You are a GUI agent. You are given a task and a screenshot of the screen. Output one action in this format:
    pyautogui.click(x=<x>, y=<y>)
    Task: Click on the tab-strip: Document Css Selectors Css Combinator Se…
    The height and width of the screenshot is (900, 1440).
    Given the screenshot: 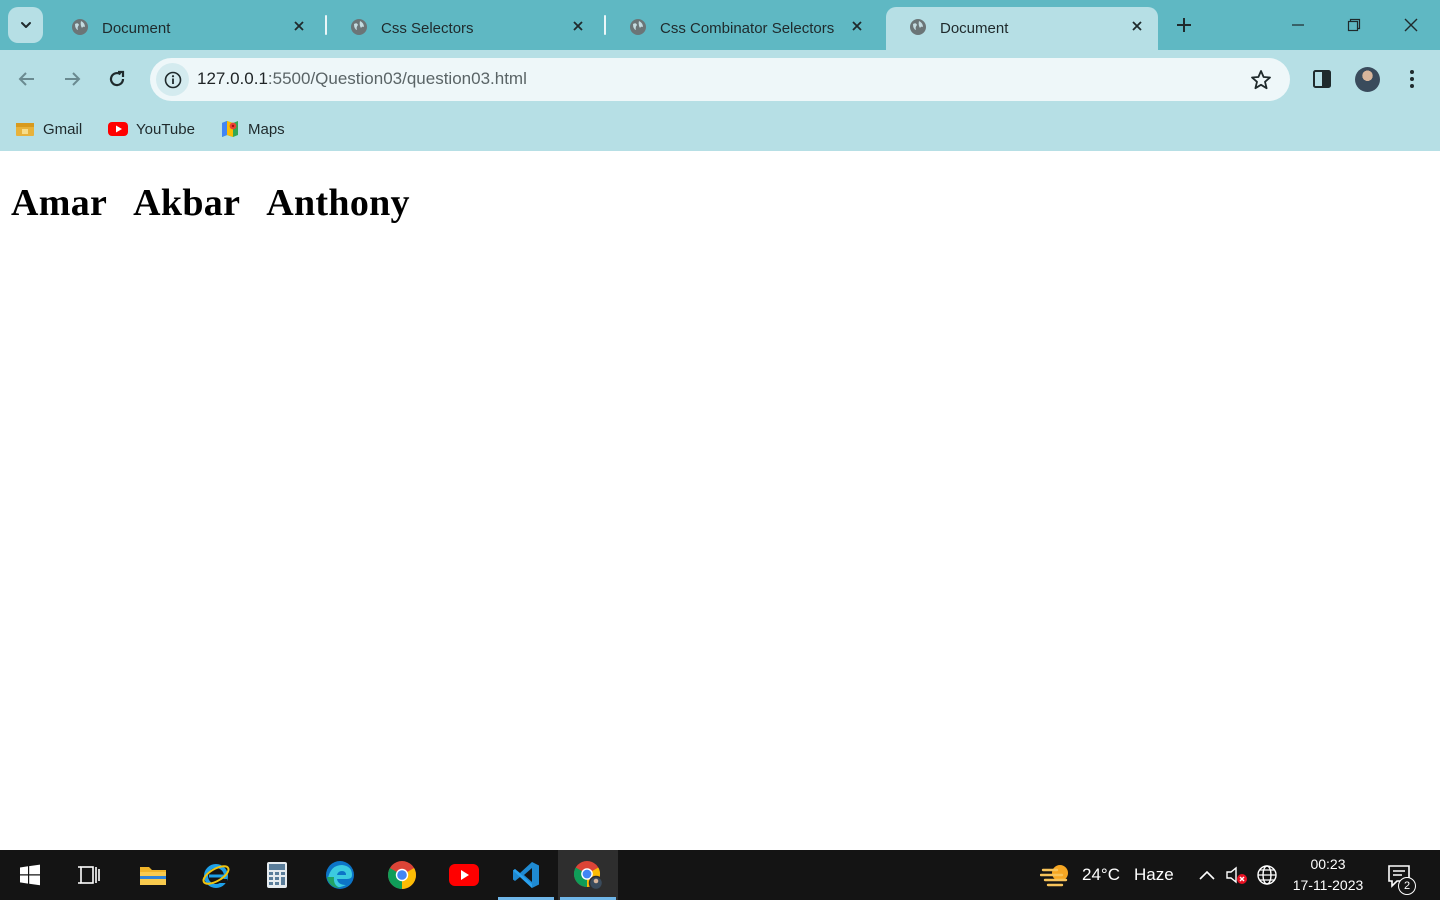 What is the action you would take?
    pyautogui.click(x=720, y=25)
    